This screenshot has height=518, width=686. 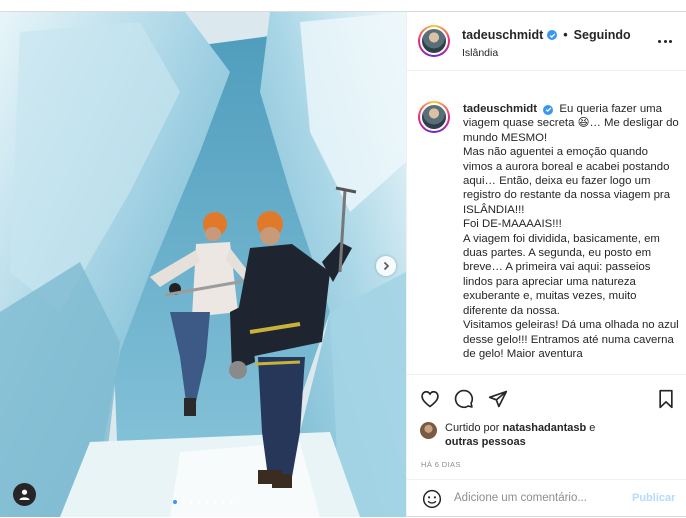 I want to click on carousel-next-button, so click(x=386, y=266).